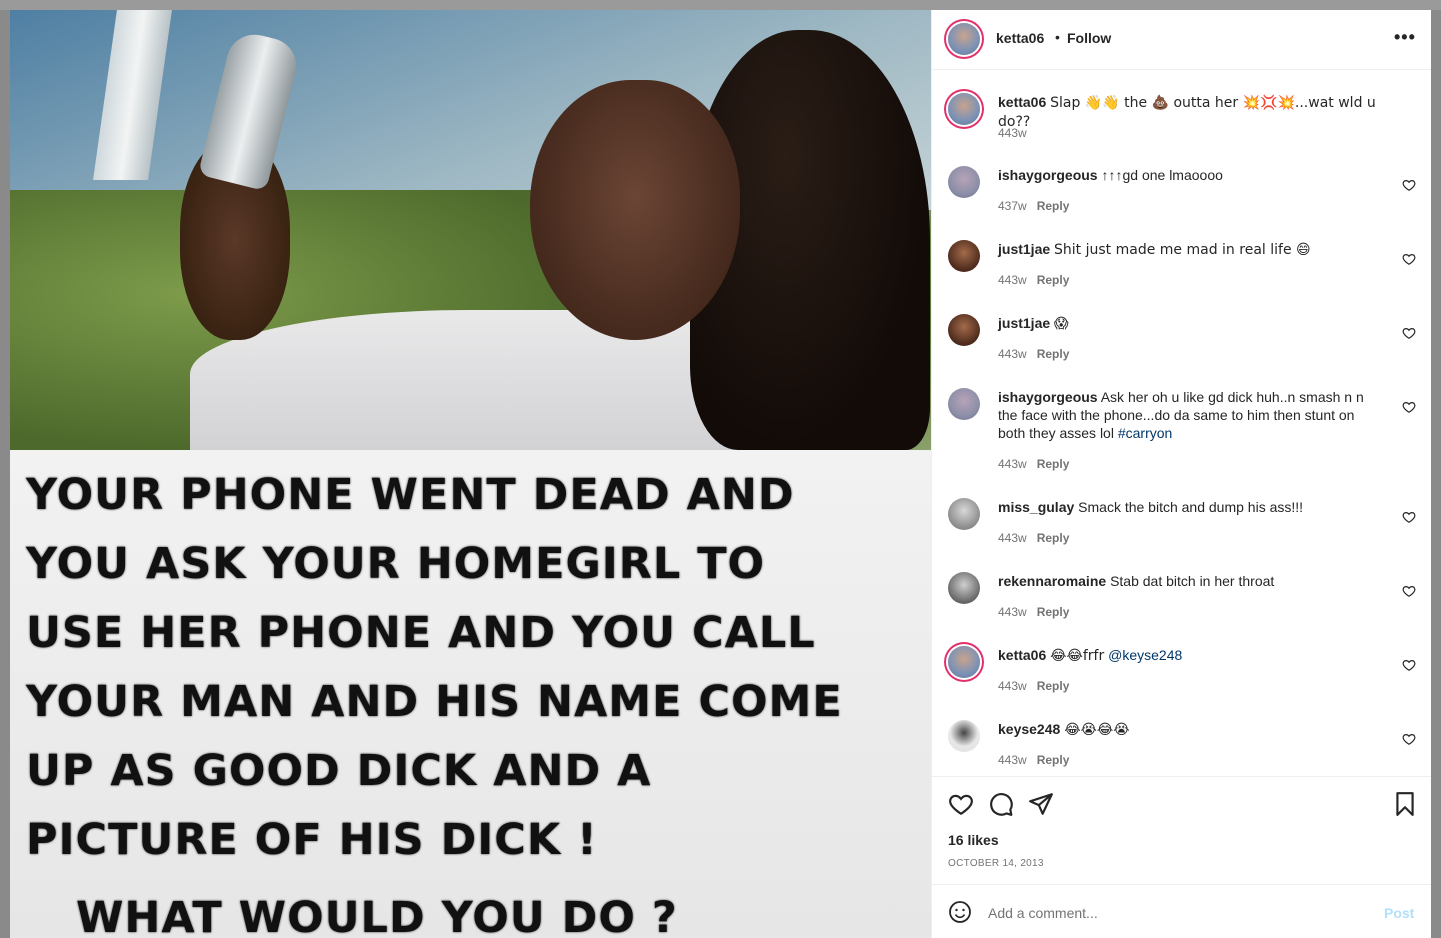 Image resolution: width=1441 pixels, height=938 pixels. Describe the element at coordinates (1012, 206) in the screenshot. I see `comment-time: 437w` at that location.